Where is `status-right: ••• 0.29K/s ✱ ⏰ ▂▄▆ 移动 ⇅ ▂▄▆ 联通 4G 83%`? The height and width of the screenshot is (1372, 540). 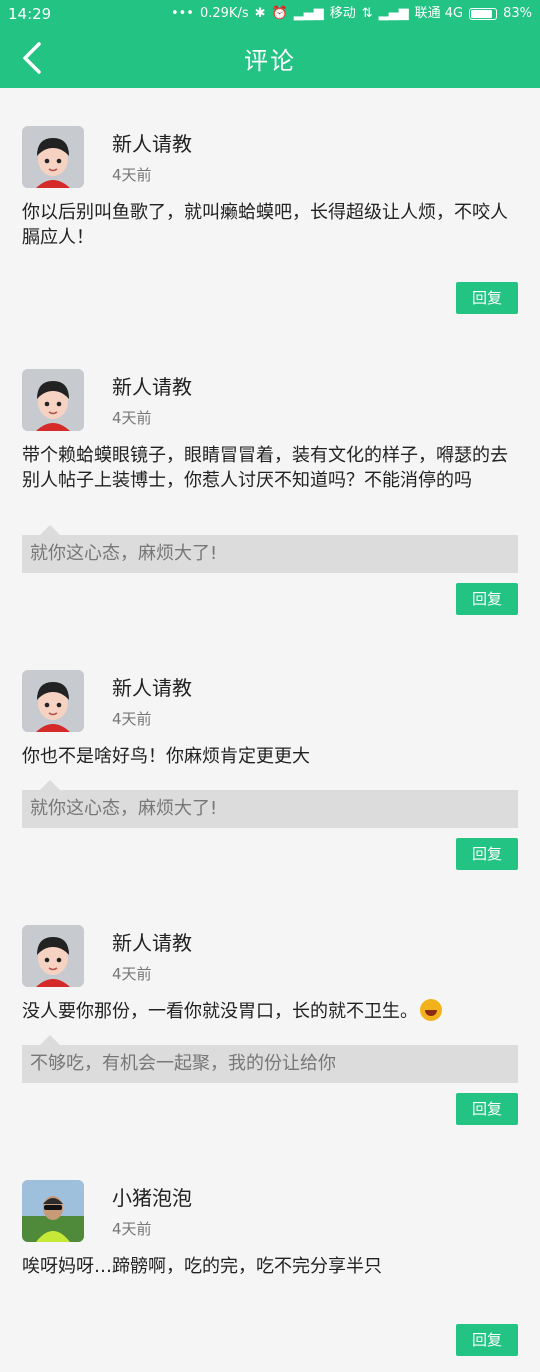 status-right: ••• 0.29K/s ✱ ⏰ ▂▄▆ 移动 ⇅ ▂▄▆ 联通 4G 83% is located at coordinates (351, 14).